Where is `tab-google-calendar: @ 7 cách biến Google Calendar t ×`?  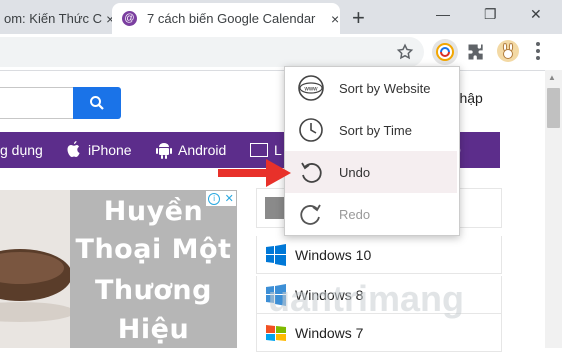
tab-google-calendar: @ 7 cách biến Google Calendar t × is located at coordinates (226, 18).